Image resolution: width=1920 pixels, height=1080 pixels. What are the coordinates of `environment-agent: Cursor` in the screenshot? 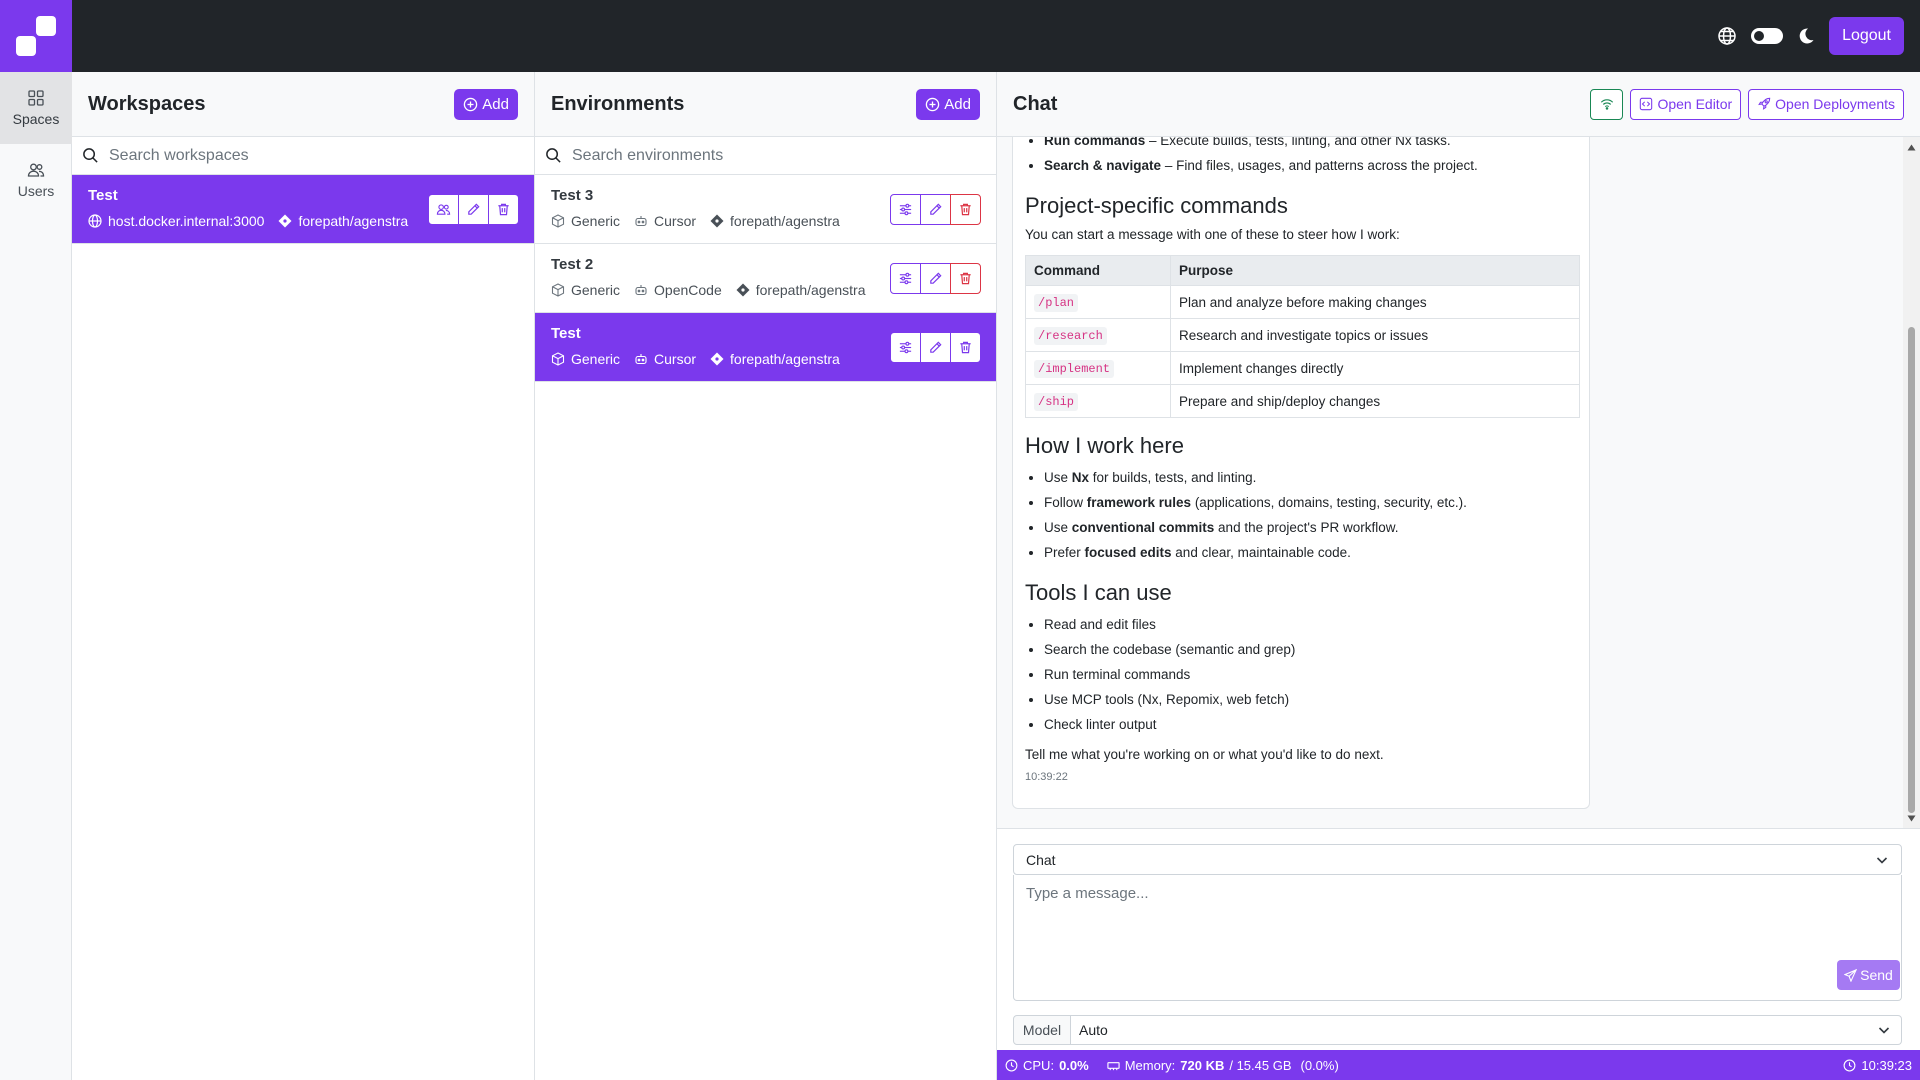 It's located at (675, 221).